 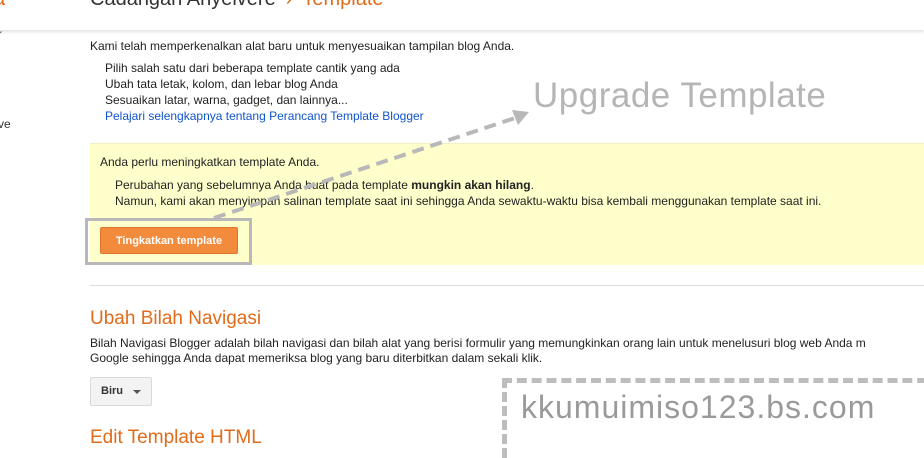 I want to click on watermark: kkumuimiso123.bs.com, so click(x=713, y=418).